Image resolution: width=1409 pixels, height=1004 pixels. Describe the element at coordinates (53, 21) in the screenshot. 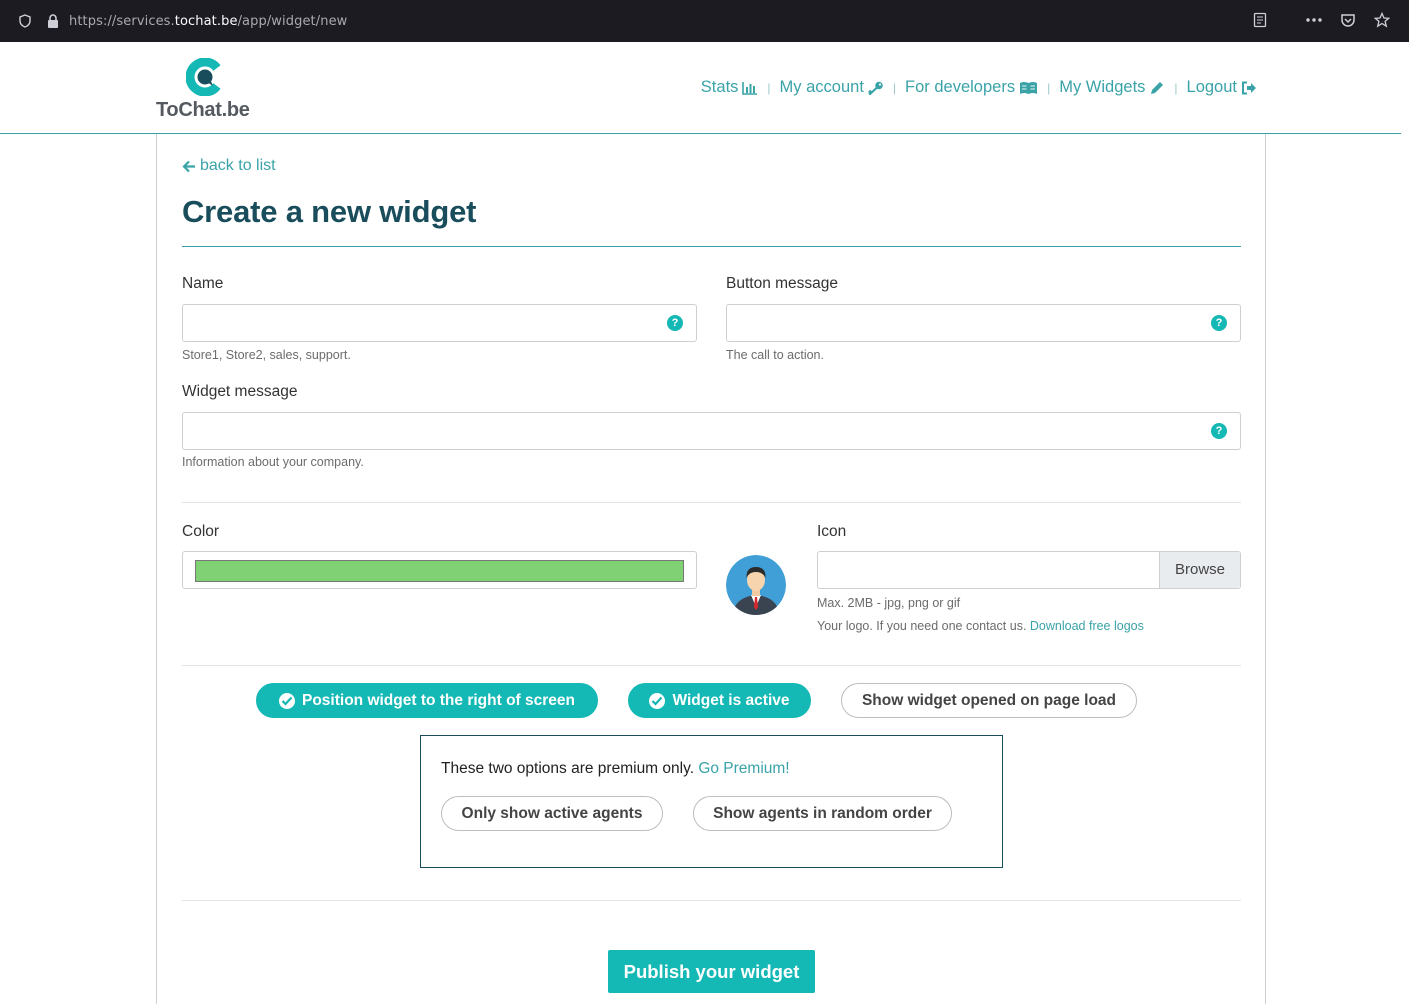

I see `lock-icon` at that location.